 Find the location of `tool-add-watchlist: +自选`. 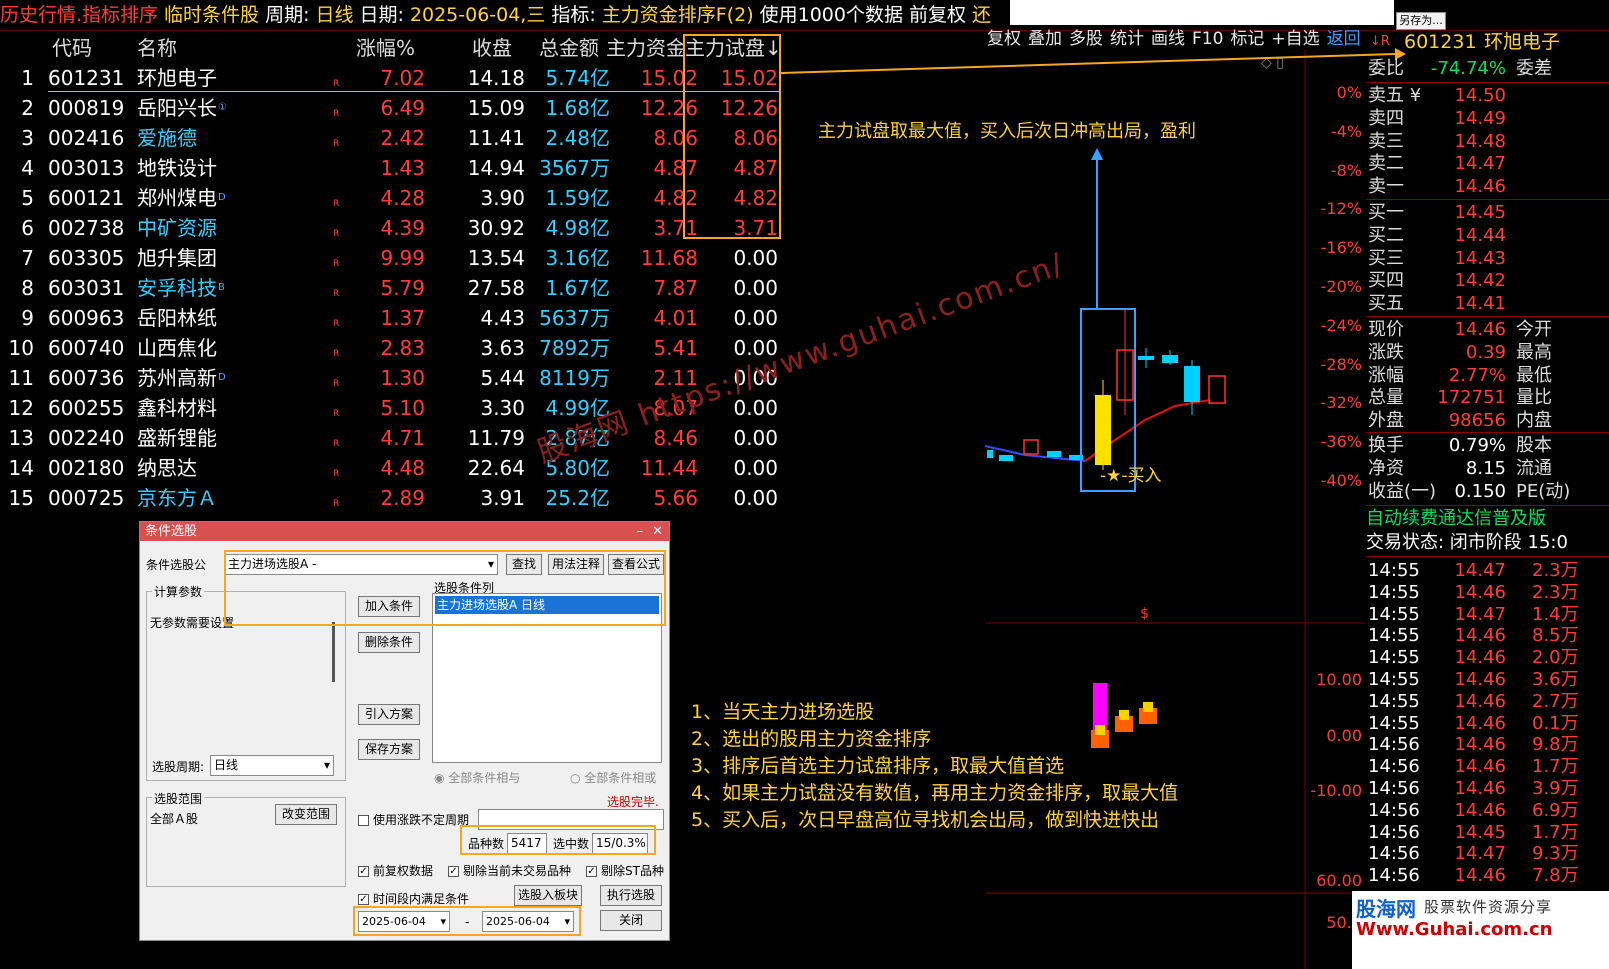

tool-add-watchlist: +自选 is located at coordinates (1295, 39).